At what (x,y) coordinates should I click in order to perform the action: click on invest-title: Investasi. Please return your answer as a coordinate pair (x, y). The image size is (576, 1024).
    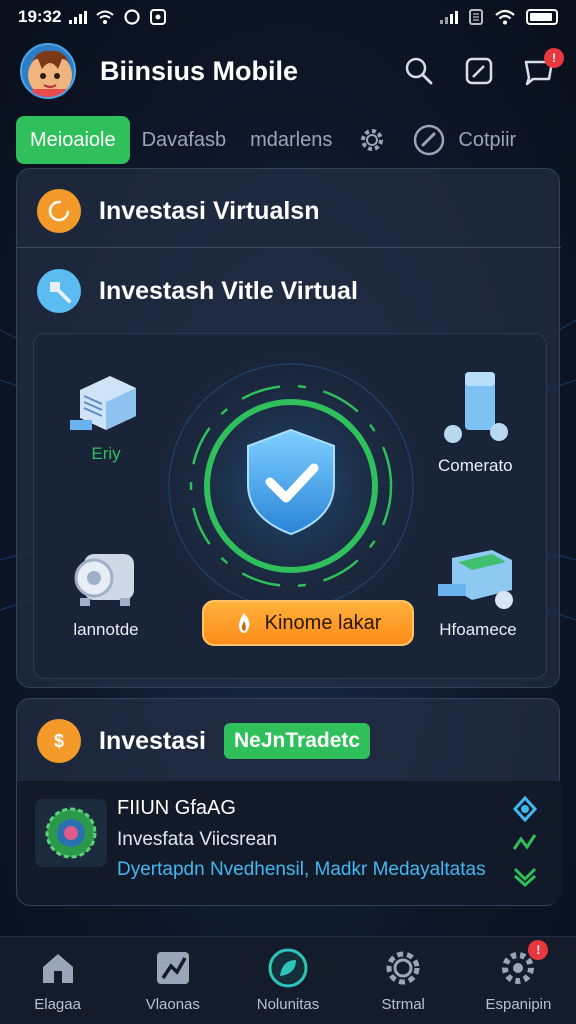
    Looking at the image, I should click on (153, 740).